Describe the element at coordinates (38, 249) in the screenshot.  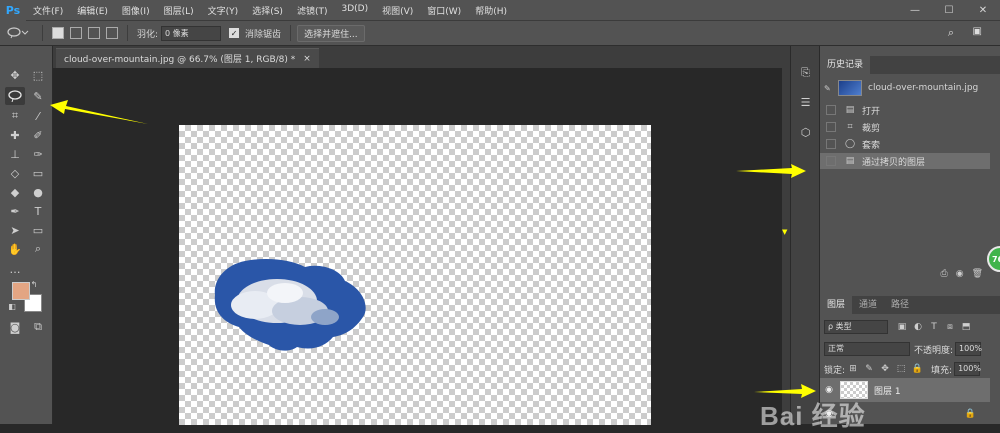
I see `zoom-tool-icon: ⌕` at that location.